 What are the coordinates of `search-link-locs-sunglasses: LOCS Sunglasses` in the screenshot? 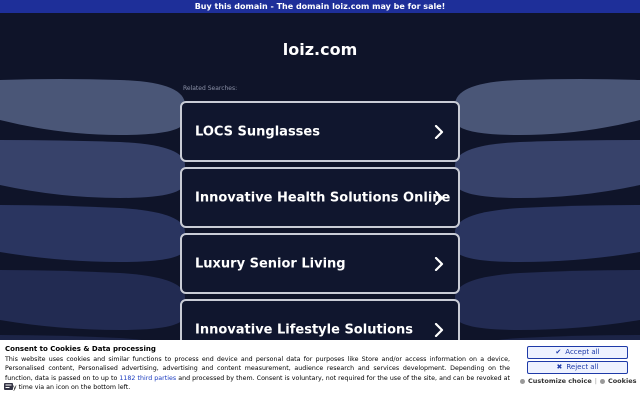 It's located at (320, 131).